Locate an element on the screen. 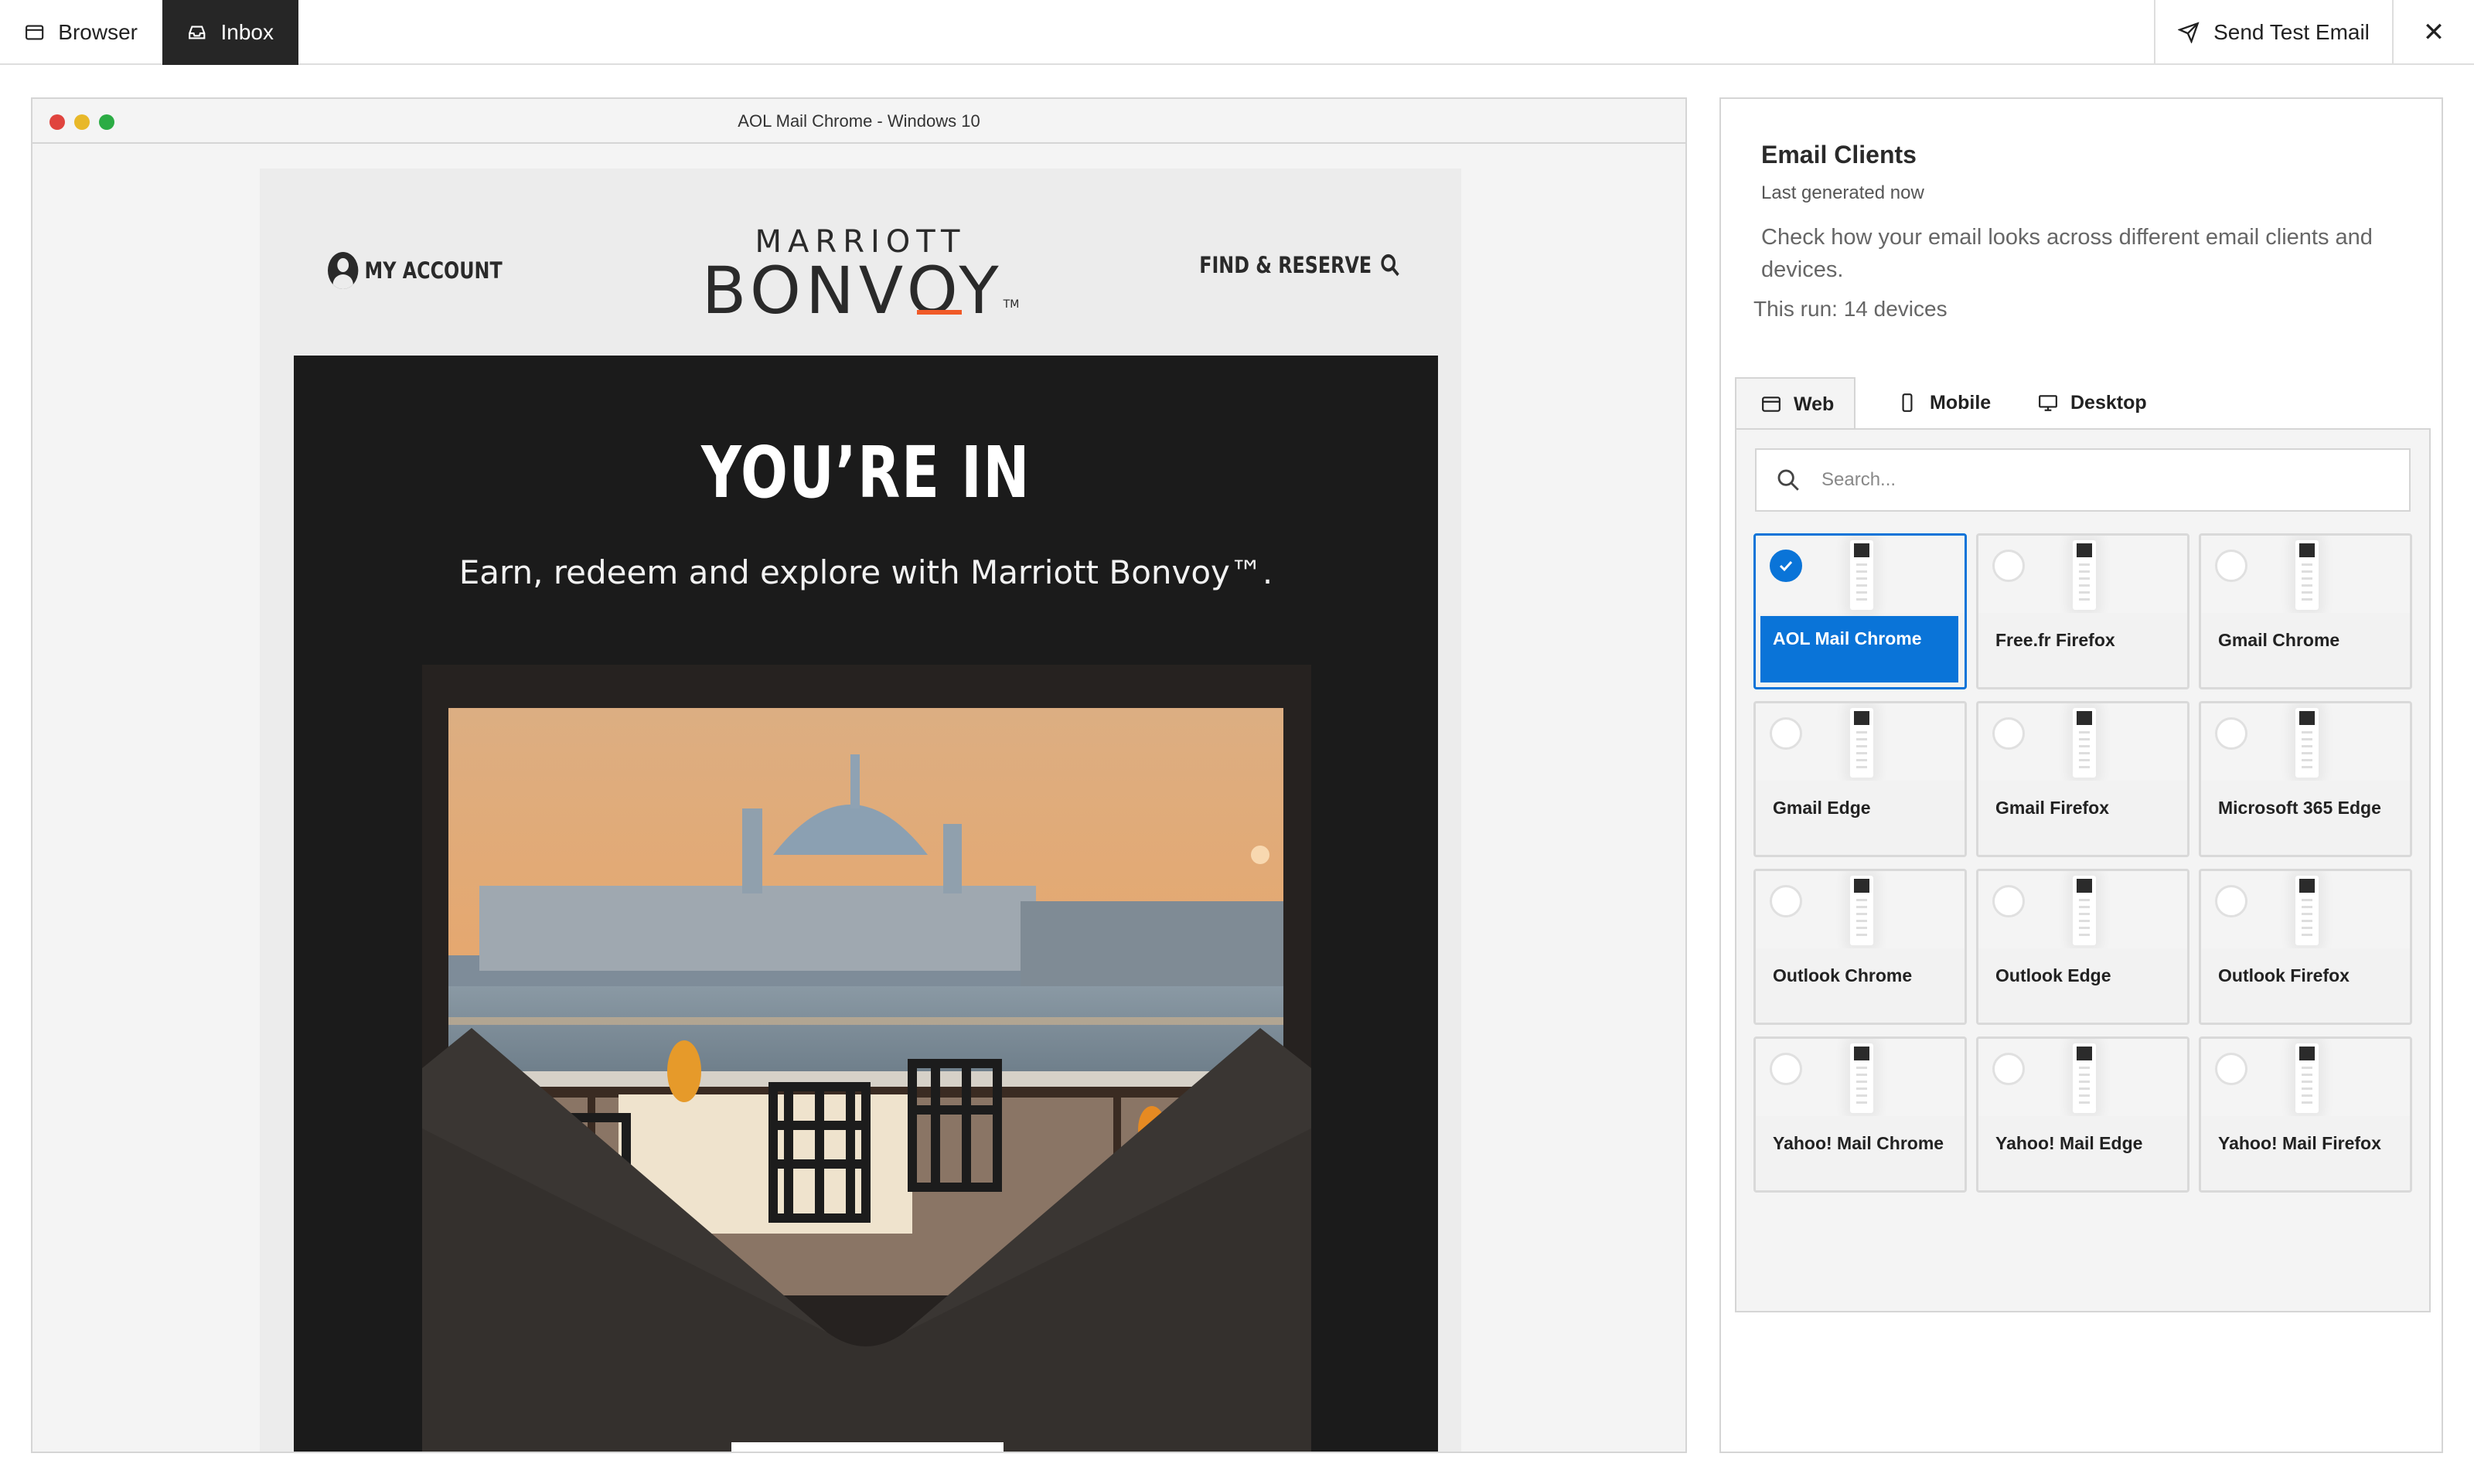 Image resolution: width=2474 pixels, height=1484 pixels. client-card: Outlook Chrome is located at coordinates (1860, 947).